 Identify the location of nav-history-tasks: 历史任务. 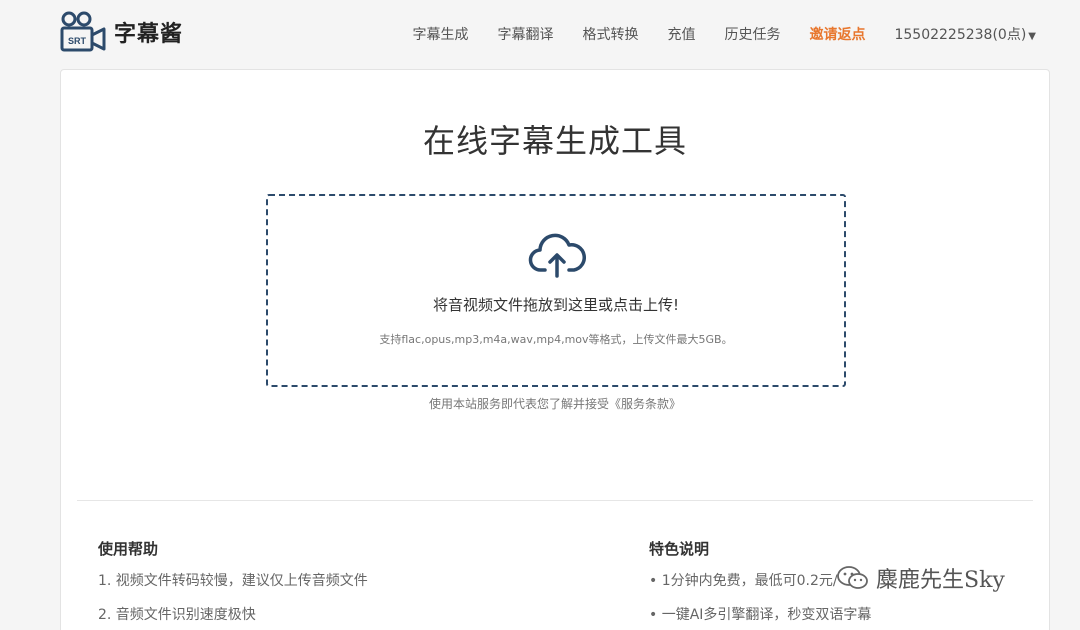
(752, 34).